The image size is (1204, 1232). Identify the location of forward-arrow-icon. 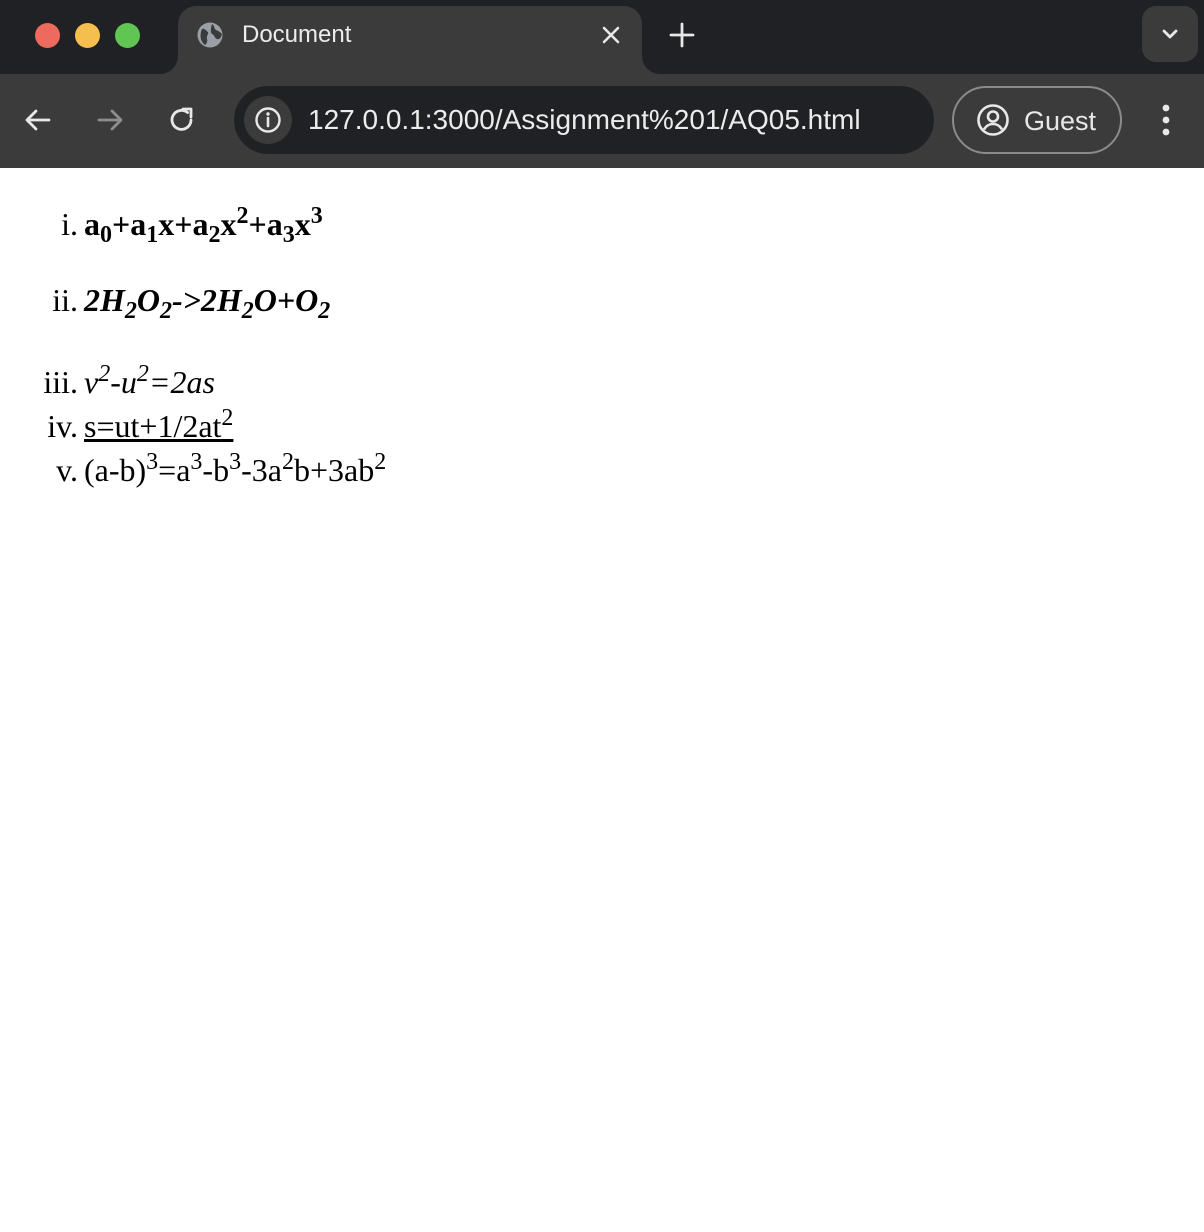
(110, 120).